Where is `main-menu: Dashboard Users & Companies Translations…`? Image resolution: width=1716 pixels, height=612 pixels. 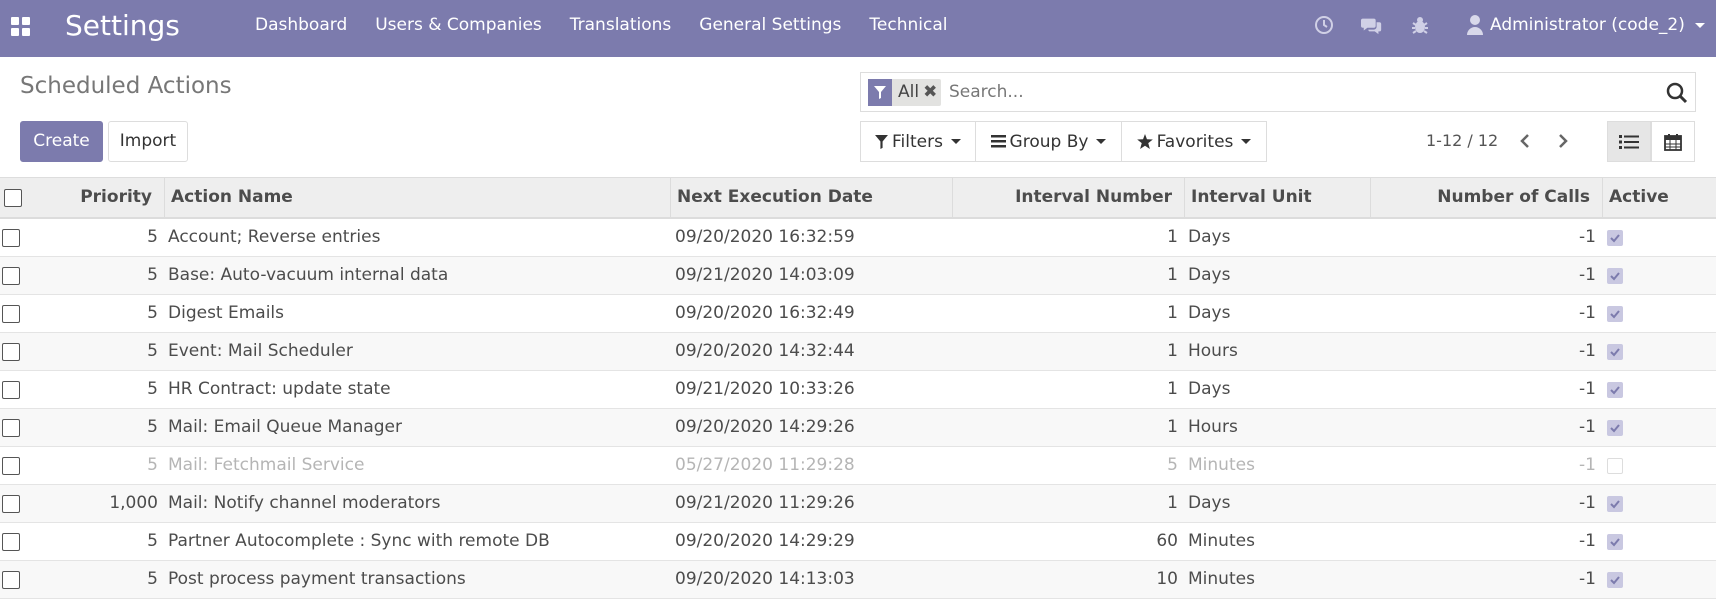
main-menu: Dashboard Users & Companies Translations… is located at coordinates (615, 28).